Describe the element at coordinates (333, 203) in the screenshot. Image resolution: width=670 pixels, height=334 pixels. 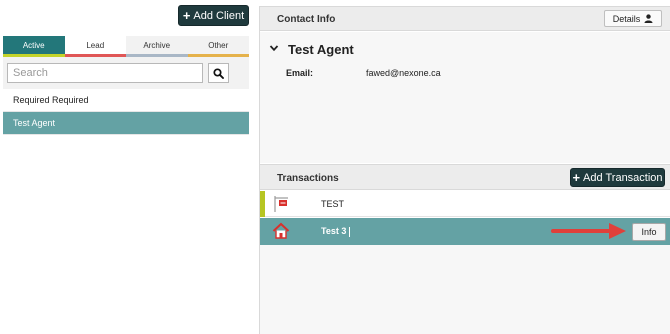
I see `transaction-label: TEST` at that location.